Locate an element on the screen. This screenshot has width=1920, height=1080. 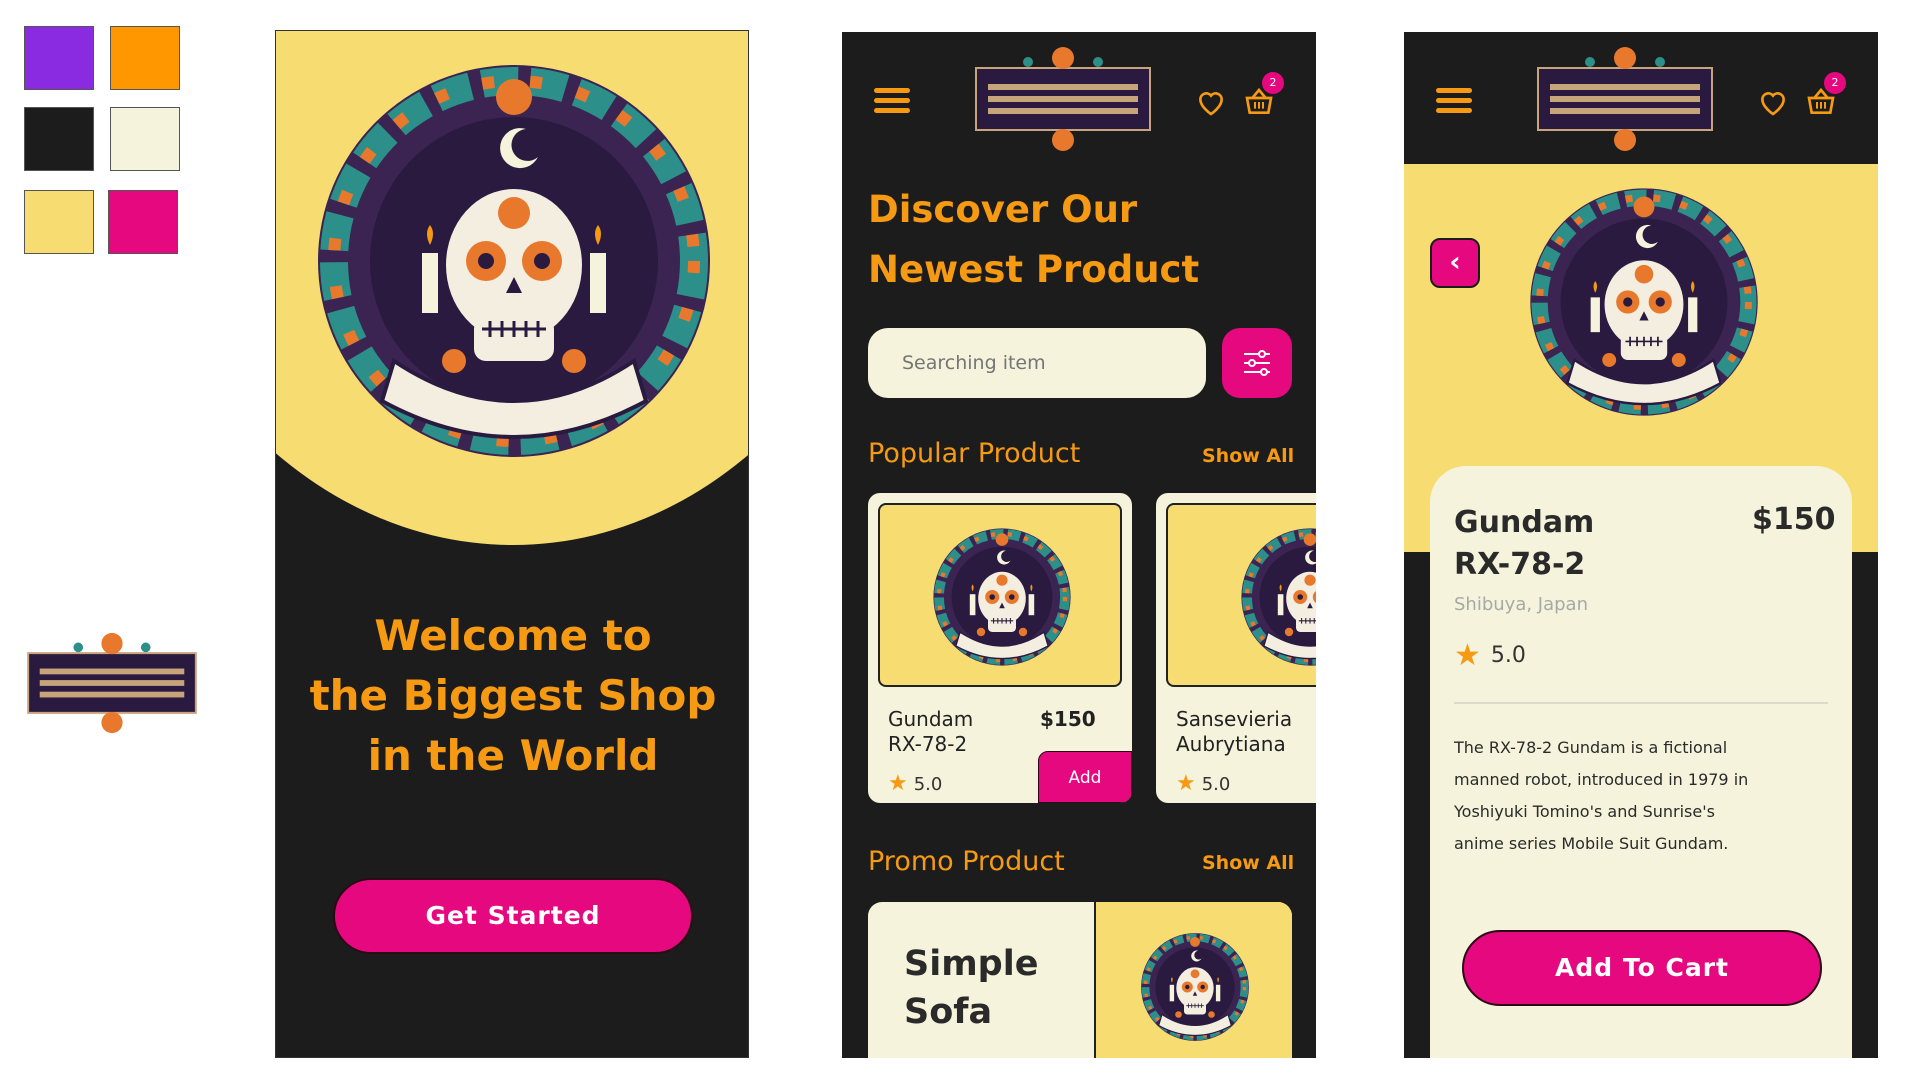
color-swatch-black is located at coordinates (59, 139).